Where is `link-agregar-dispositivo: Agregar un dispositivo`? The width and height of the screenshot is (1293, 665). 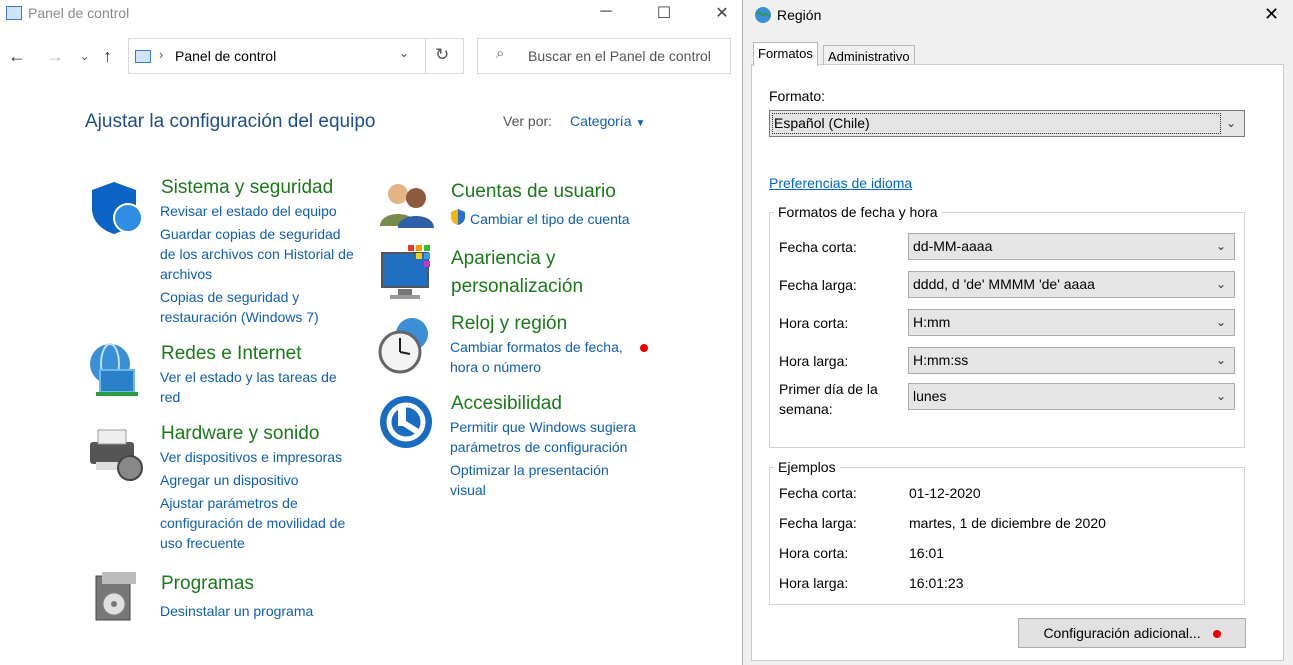 link-agregar-dispositivo: Agregar un dispositivo is located at coordinates (265, 480).